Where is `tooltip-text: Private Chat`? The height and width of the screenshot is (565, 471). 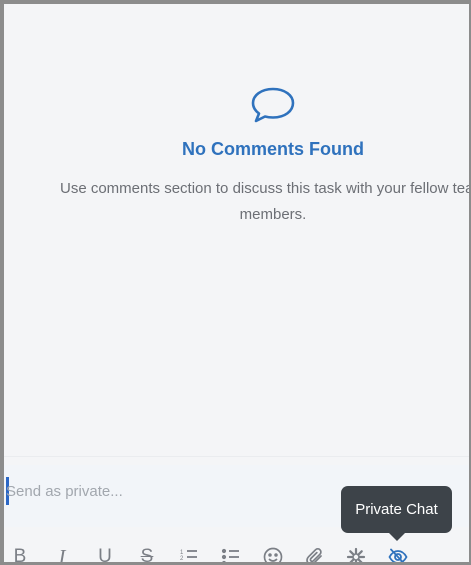 tooltip-text: Private Chat is located at coordinates (396, 509).